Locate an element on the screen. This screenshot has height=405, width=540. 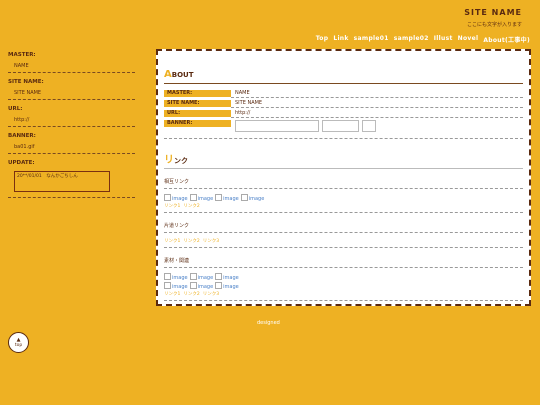
sidebar-site-value: SITE NAME is located at coordinates (71, 92).